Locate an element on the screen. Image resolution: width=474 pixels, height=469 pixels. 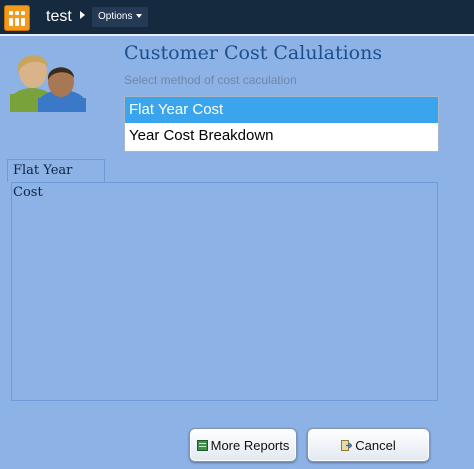
list-item-year-cost-breakdown: Year Cost Breakdown is located at coordinates (281, 136).